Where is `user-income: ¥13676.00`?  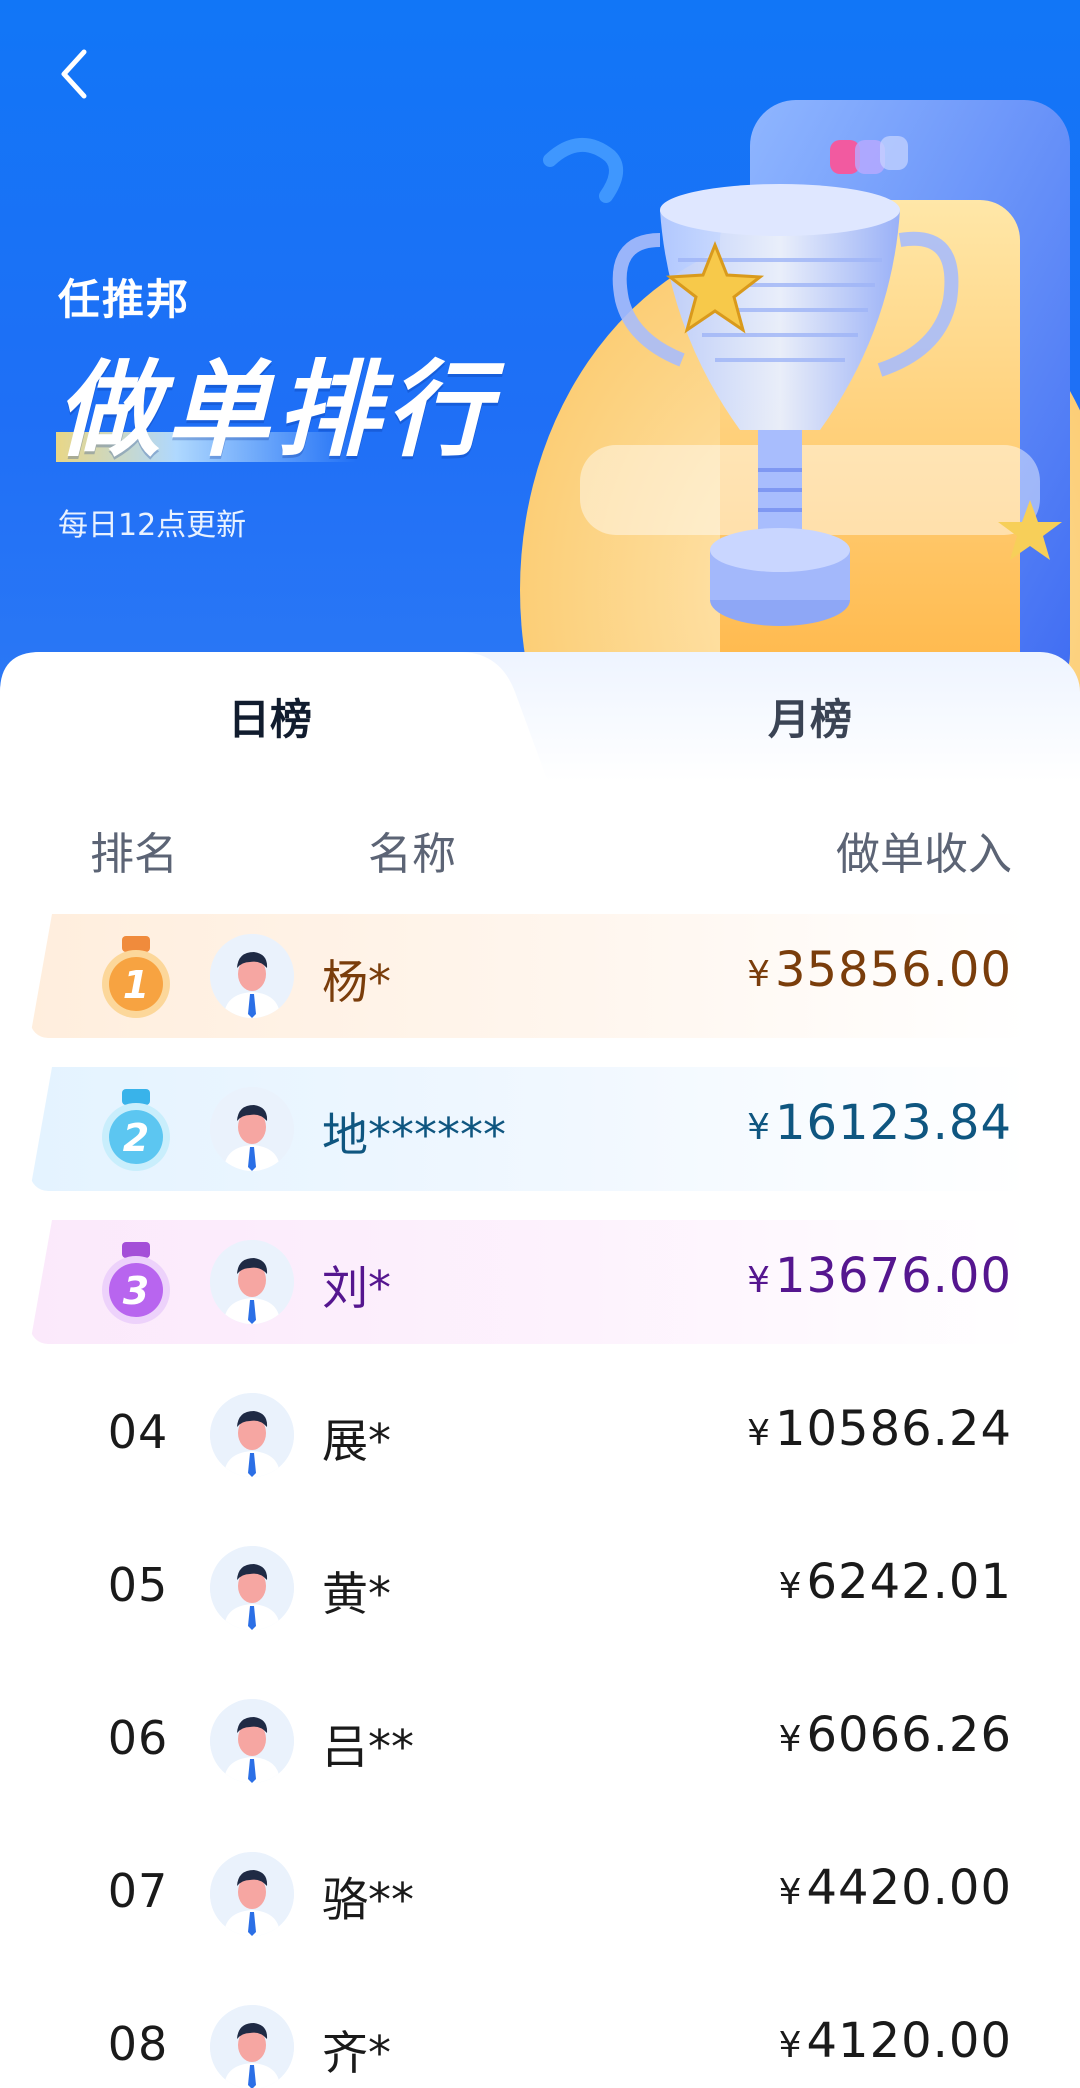
user-income: ¥13676.00 is located at coordinates (879, 1276).